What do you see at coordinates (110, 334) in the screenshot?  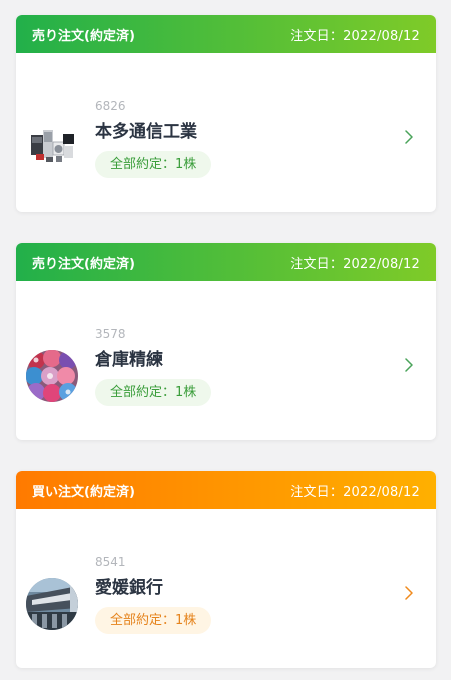 I see `stock-code: 3578` at bounding box center [110, 334].